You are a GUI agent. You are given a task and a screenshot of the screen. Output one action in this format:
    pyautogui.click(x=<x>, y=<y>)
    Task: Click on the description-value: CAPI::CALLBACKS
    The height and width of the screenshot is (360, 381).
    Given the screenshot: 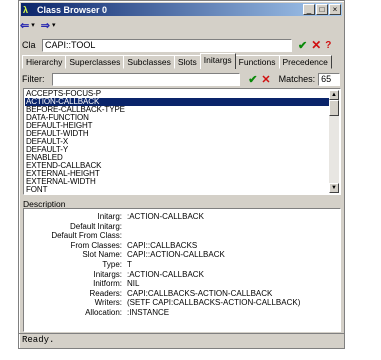 What is the action you would take?
    pyautogui.click(x=162, y=245)
    